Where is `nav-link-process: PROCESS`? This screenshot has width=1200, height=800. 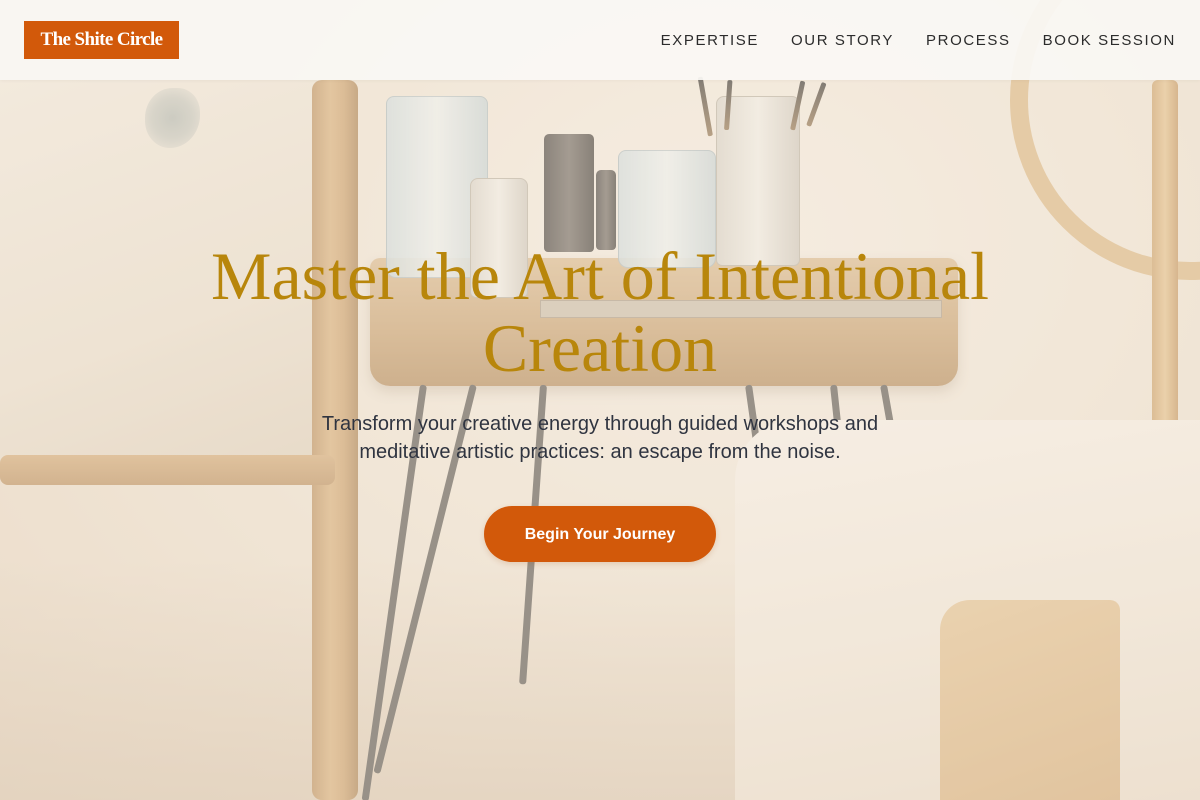 nav-link-process: PROCESS is located at coordinates (968, 40).